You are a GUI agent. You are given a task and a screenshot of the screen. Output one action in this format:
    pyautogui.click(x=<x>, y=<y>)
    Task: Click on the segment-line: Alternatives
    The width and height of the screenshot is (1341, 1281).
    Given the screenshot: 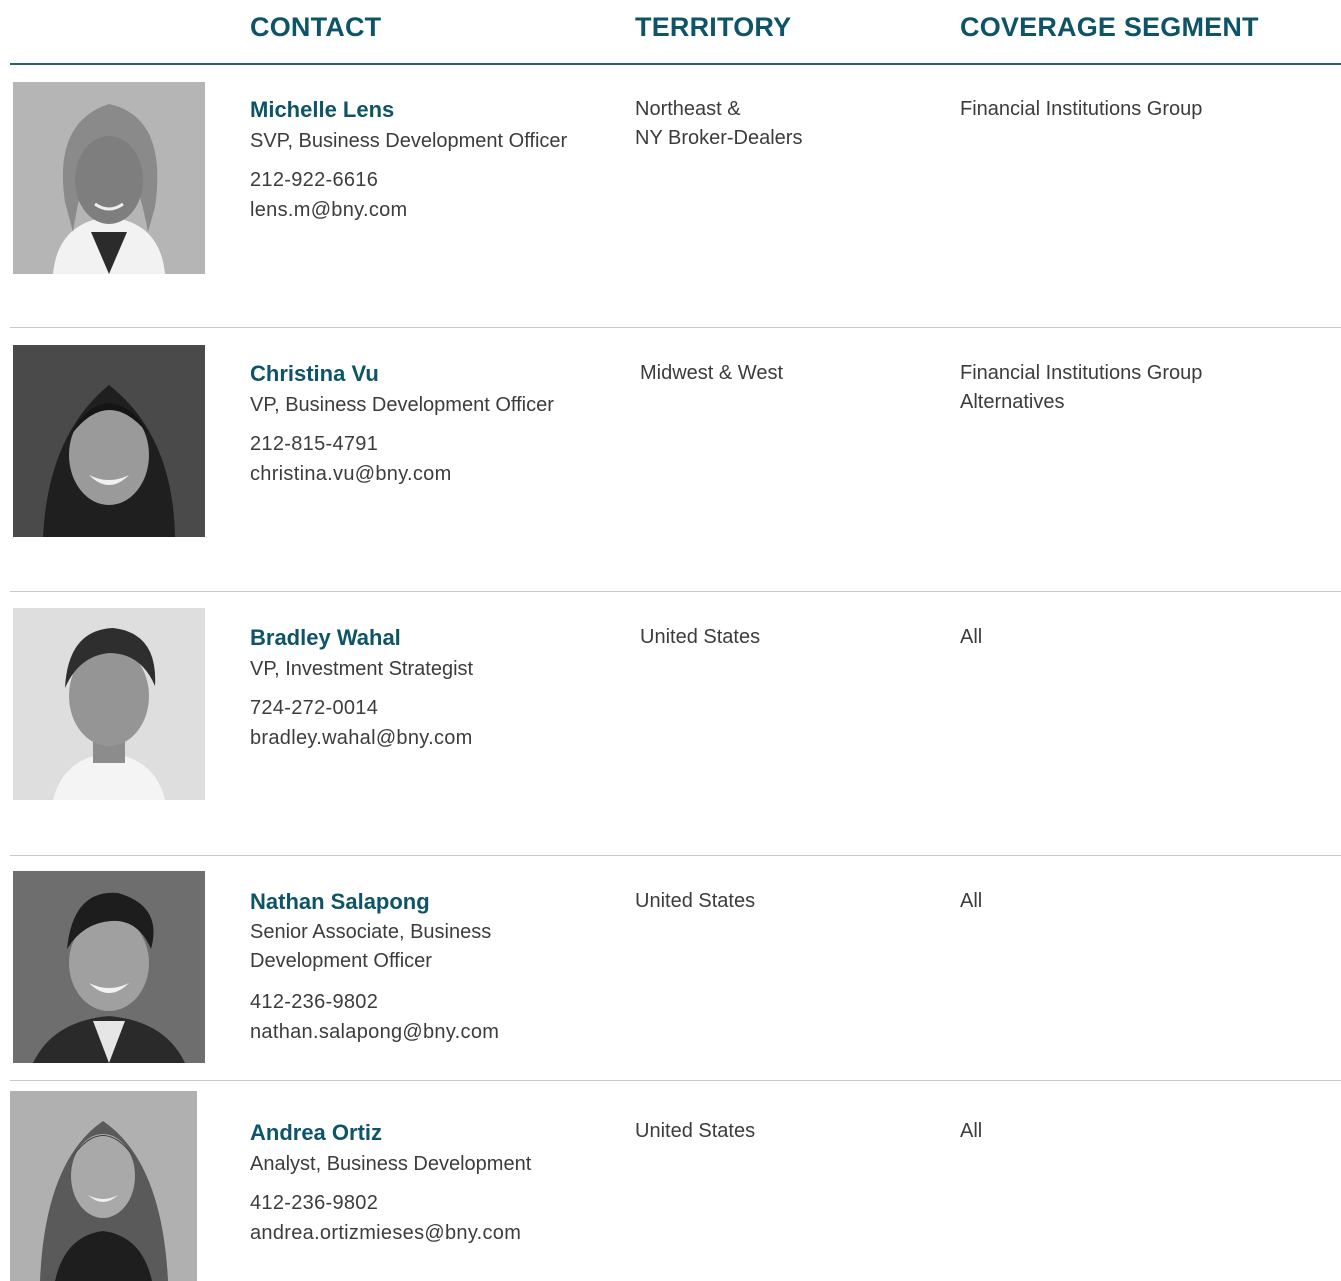 What is the action you would take?
    pyautogui.click(x=1012, y=402)
    